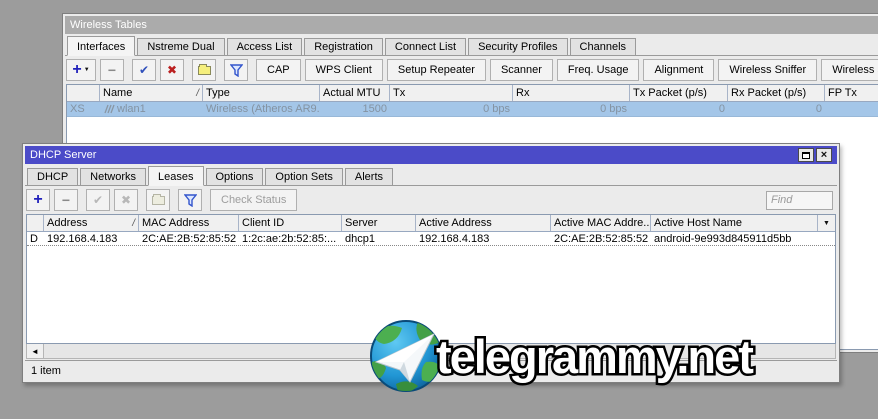 The image size is (878, 419). I want to click on dhcp-statusbar: 1 item, so click(431, 370).